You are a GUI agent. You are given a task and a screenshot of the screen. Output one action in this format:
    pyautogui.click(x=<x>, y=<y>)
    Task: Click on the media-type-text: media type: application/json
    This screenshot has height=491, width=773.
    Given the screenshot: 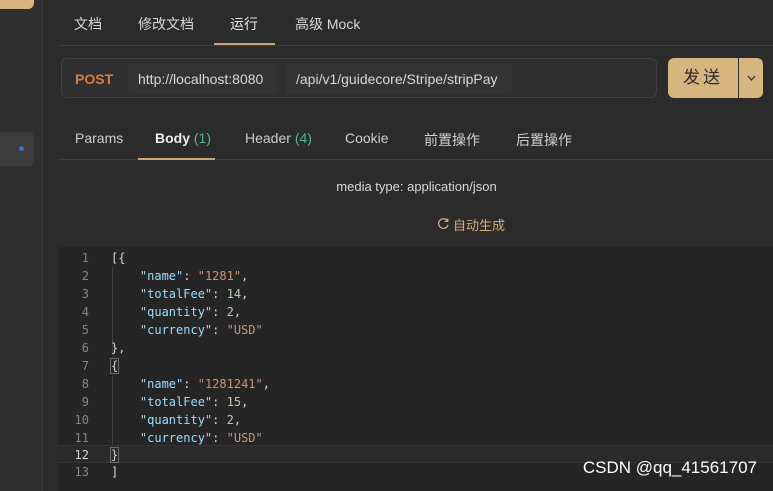 What is the action you would take?
    pyautogui.click(x=416, y=186)
    